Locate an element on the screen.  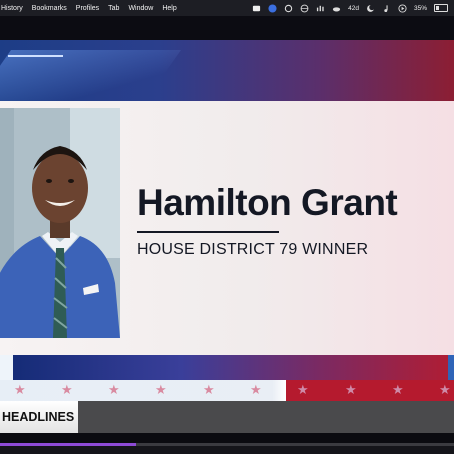
candidate-title: HOUSE DISTRICT 79 WINNER is located at coordinates (253, 249).